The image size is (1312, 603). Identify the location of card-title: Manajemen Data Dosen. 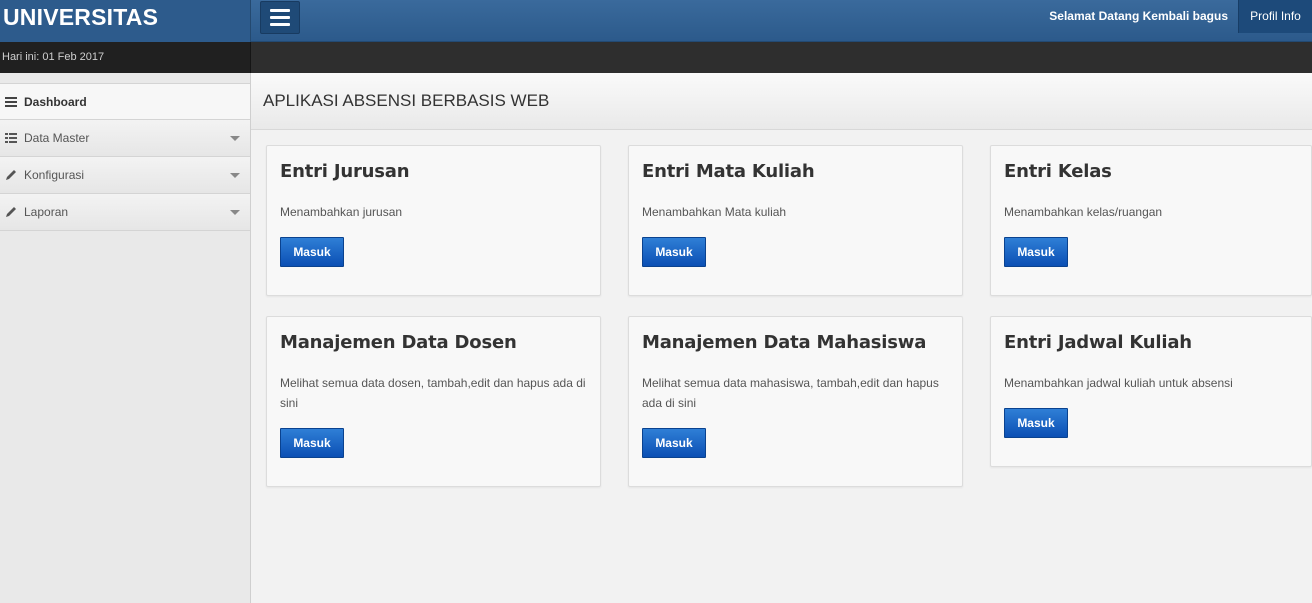
(398, 342).